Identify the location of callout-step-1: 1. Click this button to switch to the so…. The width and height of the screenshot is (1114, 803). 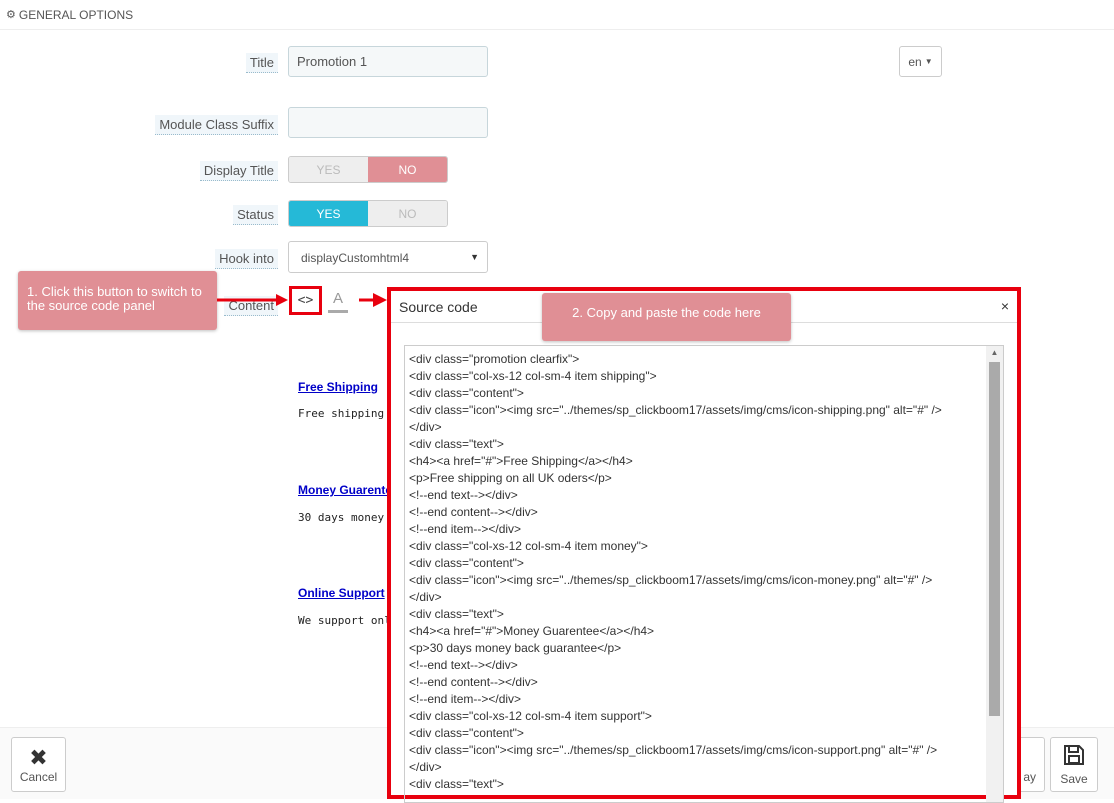
(117, 300).